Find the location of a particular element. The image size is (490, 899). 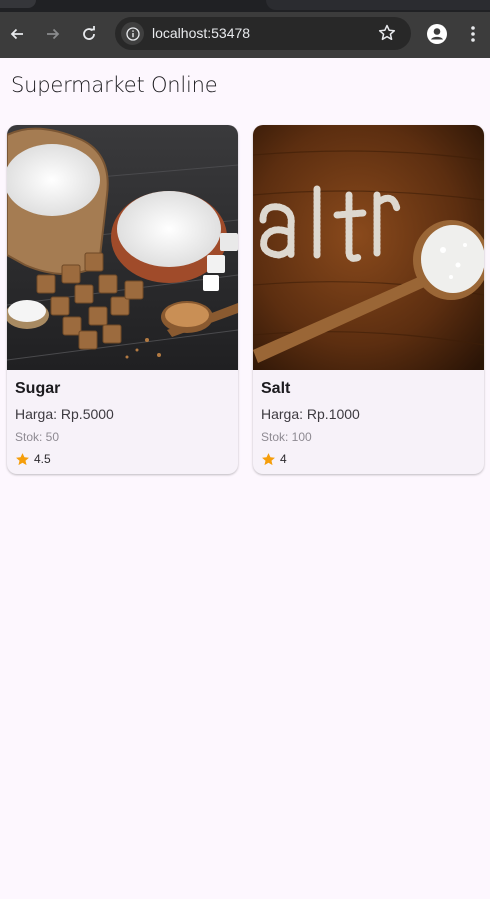

back-icon is located at coordinates (17, 34).